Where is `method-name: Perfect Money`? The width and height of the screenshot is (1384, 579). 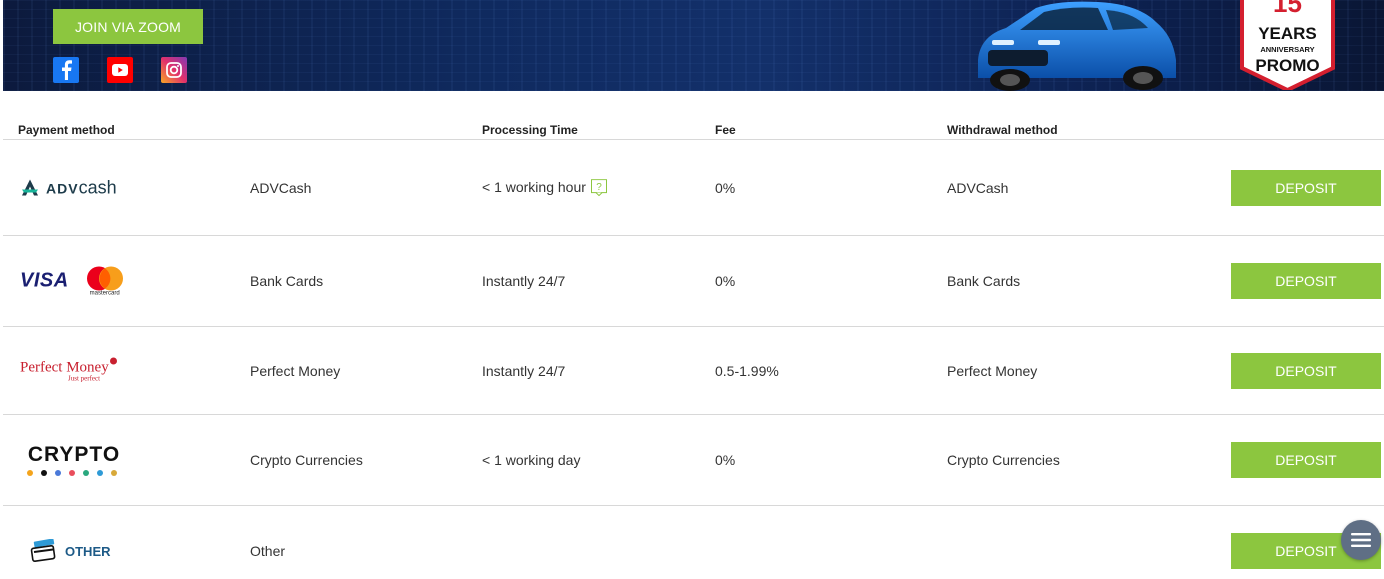
method-name: Perfect Money is located at coordinates (295, 370).